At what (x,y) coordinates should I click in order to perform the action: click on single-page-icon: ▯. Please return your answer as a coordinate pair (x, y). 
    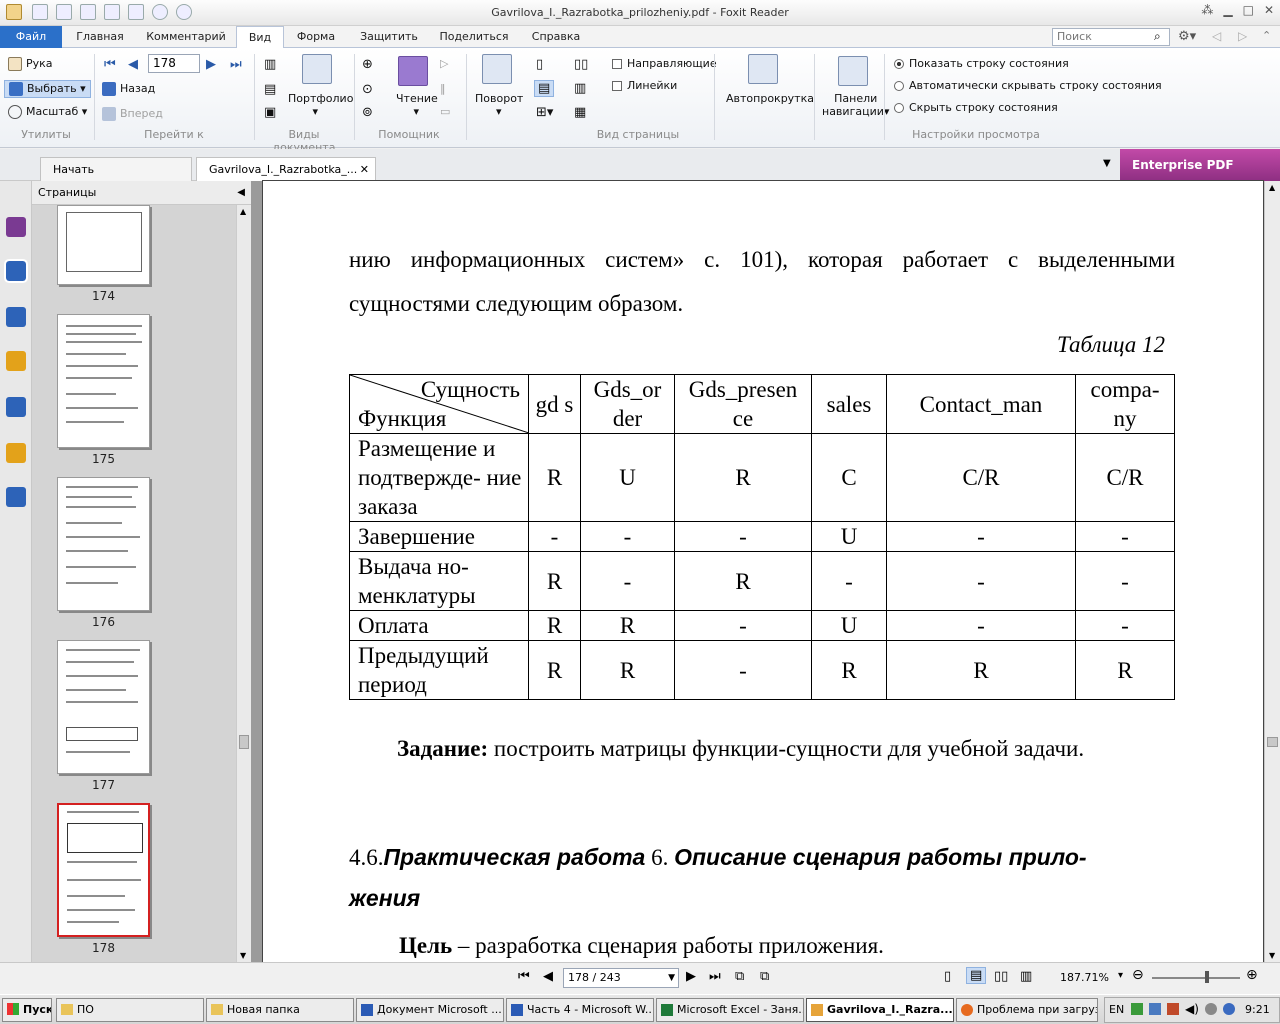
    Looking at the image, I should click on (539, 64).